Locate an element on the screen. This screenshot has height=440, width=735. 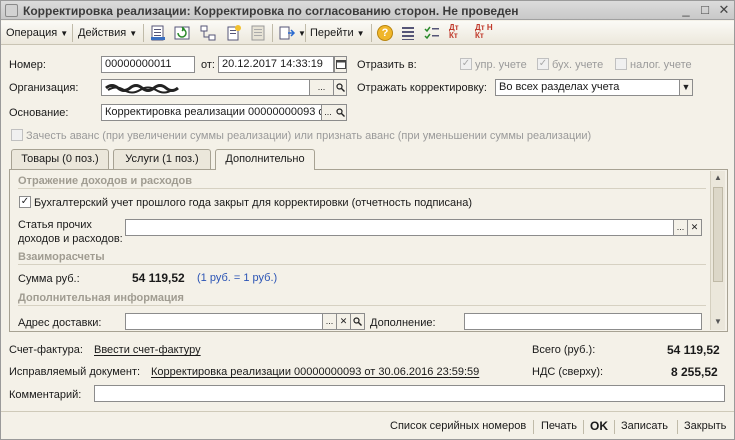
delivery-address-field is located at coordinates (224, 321).